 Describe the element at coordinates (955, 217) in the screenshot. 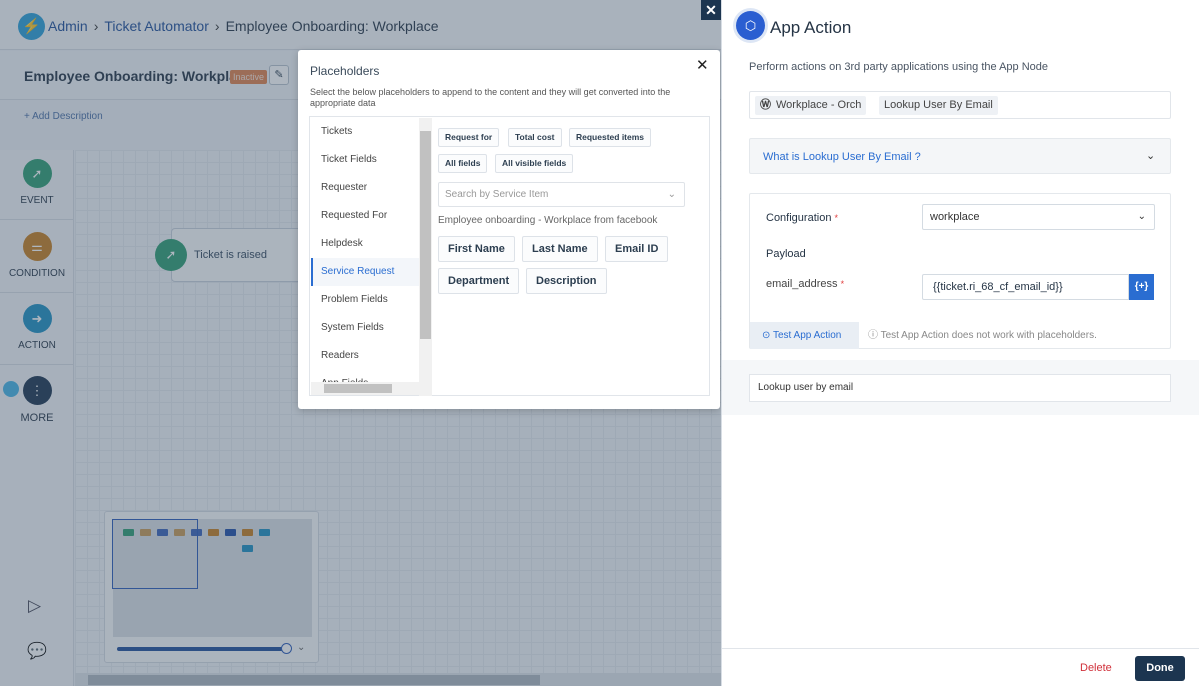

I see `configuration-value: workplace` at that location.